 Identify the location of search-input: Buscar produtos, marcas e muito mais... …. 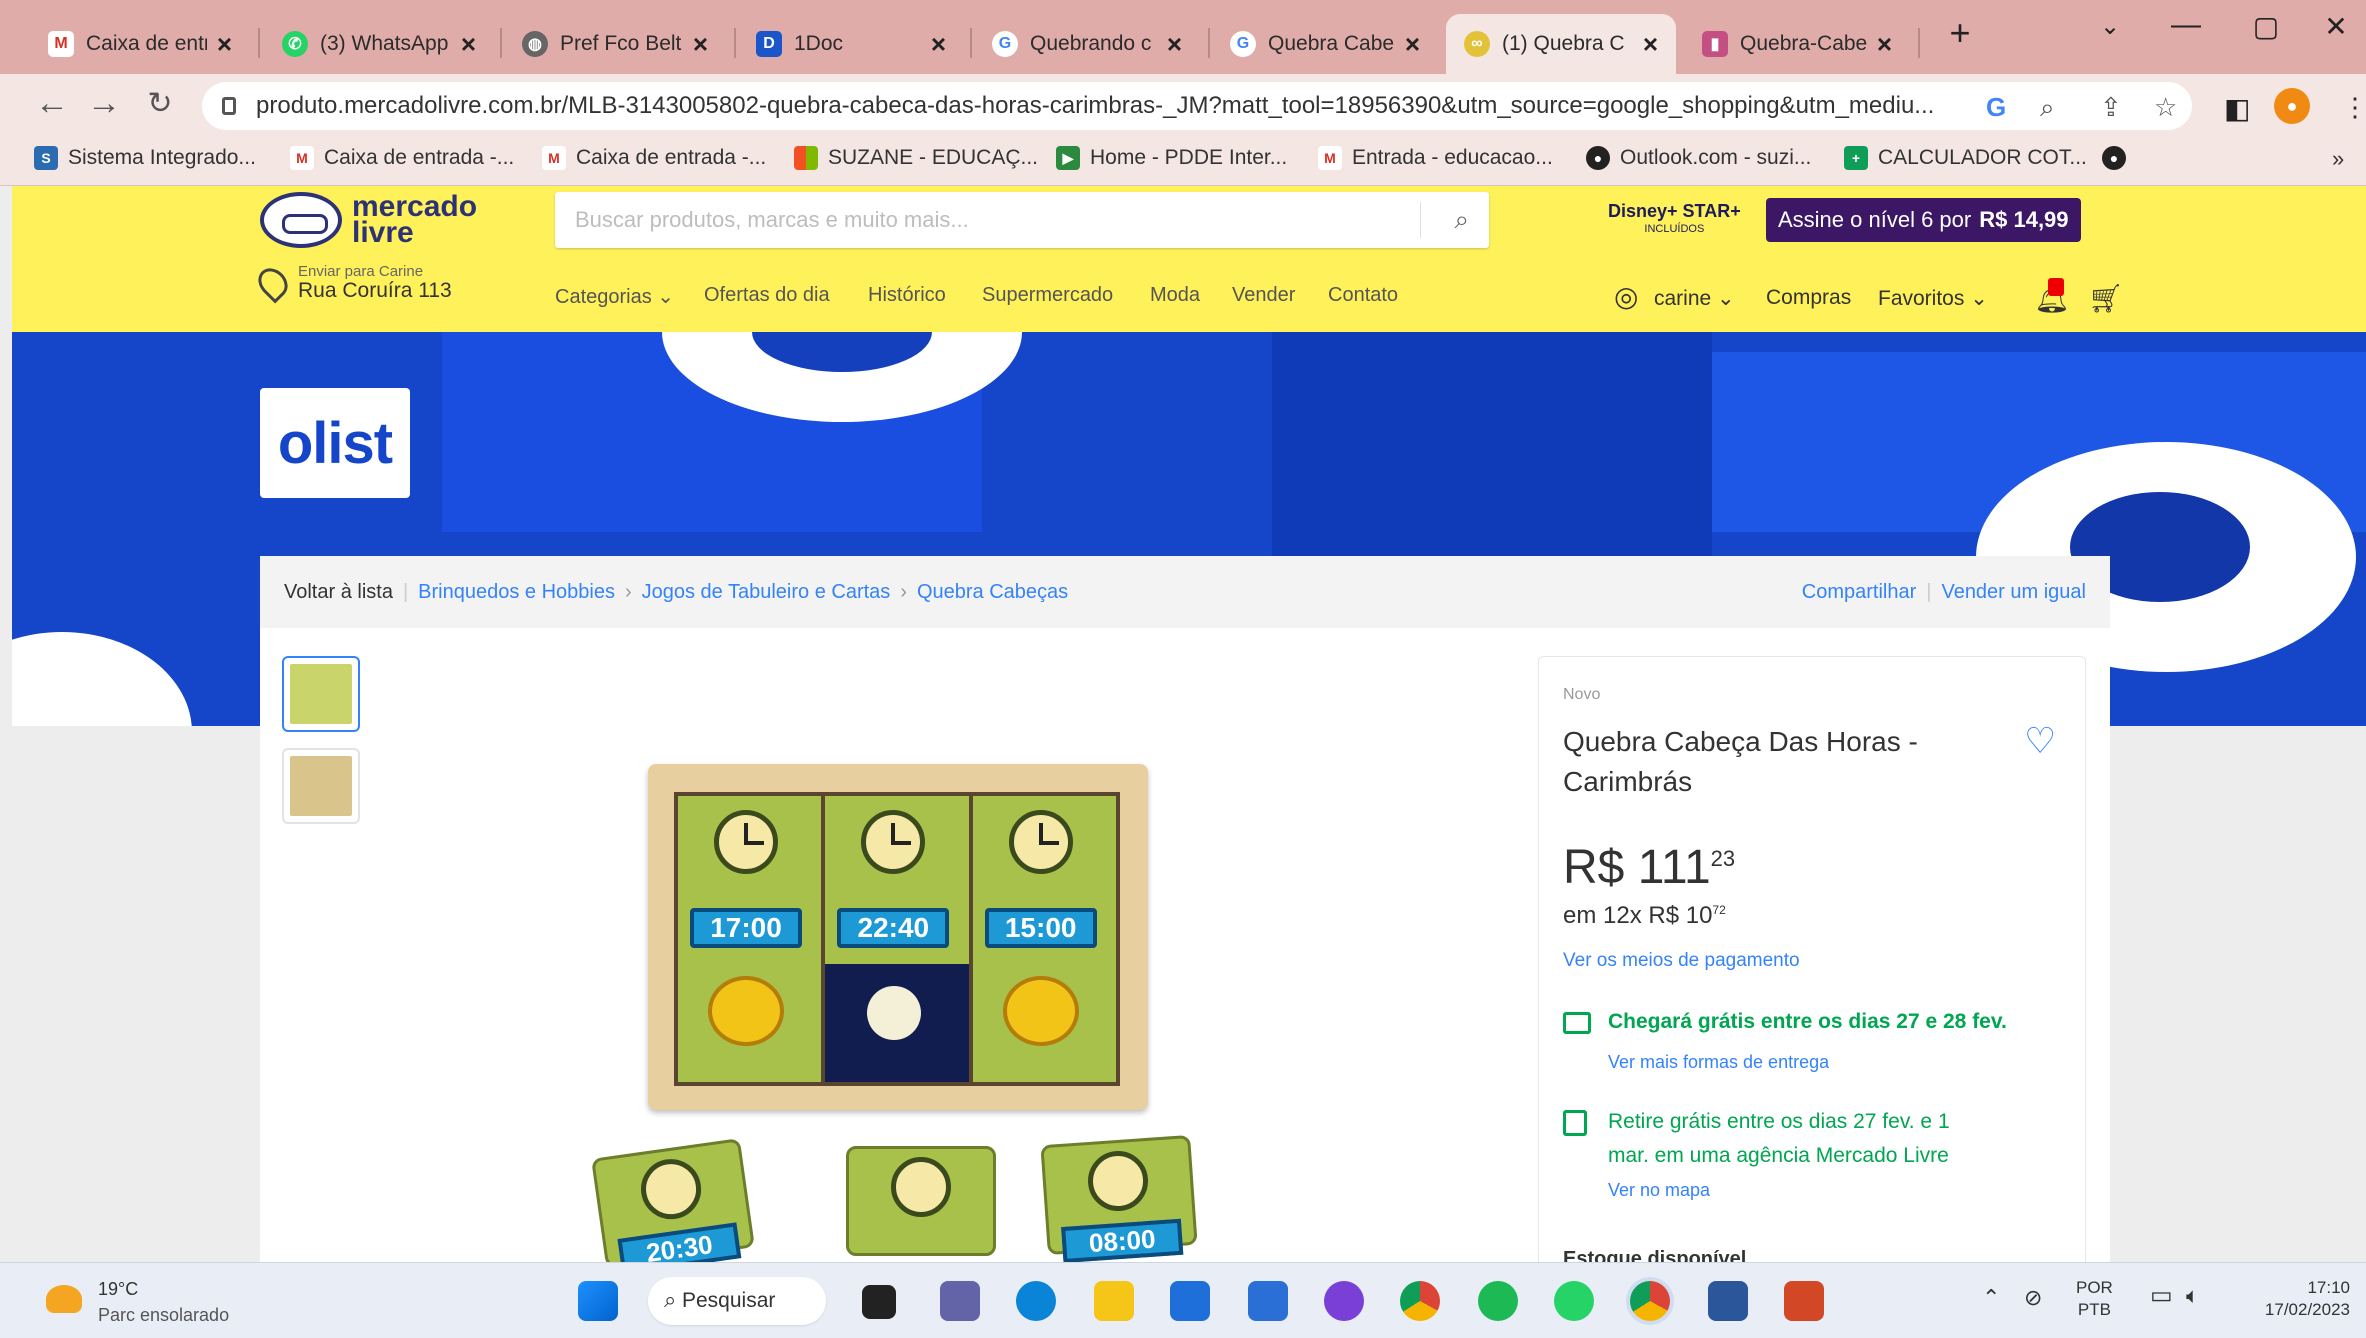
(1022, 220).